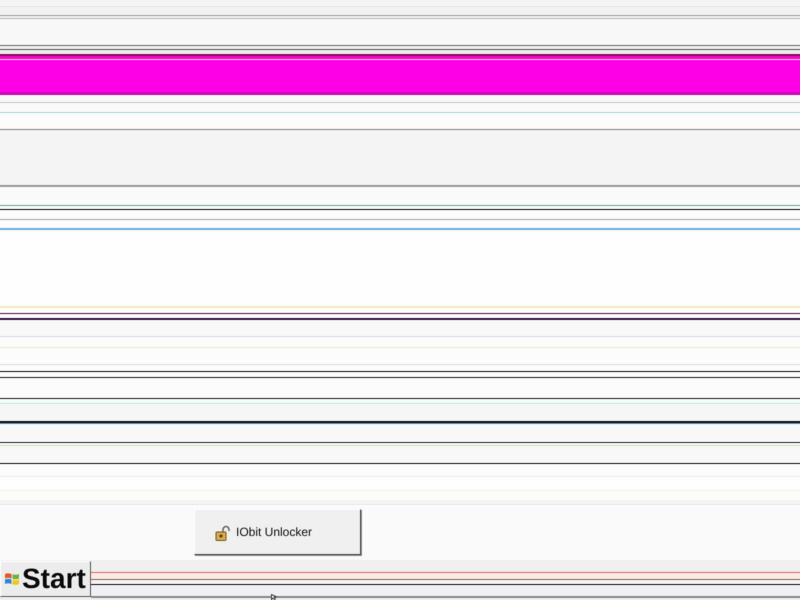 This screenshot has width=800, height=600. I want to click on padlock-icon, so click(223, 533).